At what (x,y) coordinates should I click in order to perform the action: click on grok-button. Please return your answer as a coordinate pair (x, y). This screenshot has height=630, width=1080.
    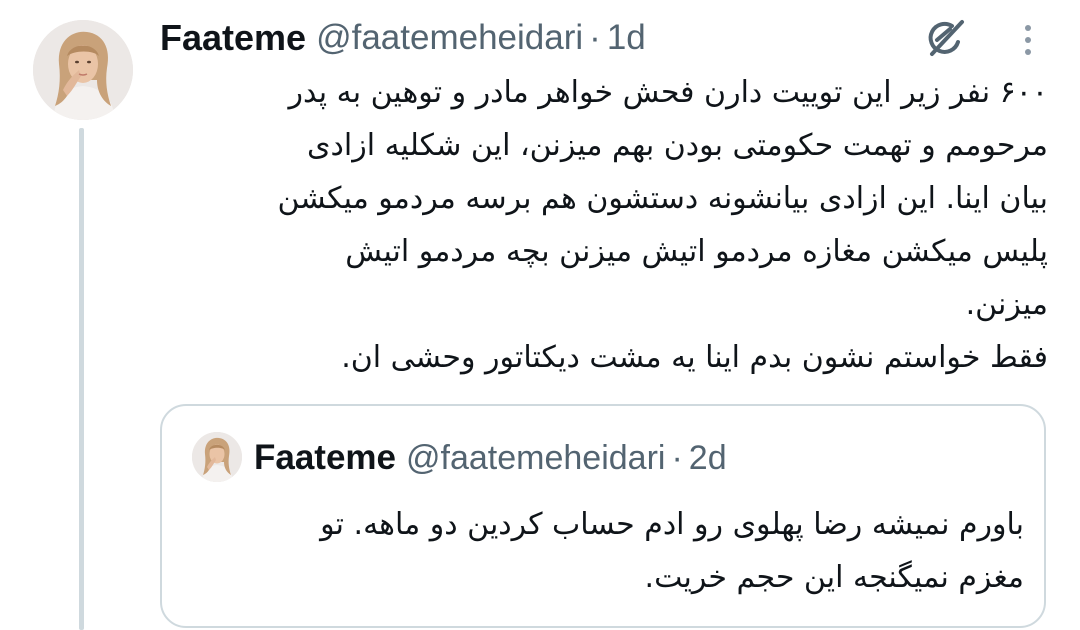
    Looking at the image, I should click on (945, 38).